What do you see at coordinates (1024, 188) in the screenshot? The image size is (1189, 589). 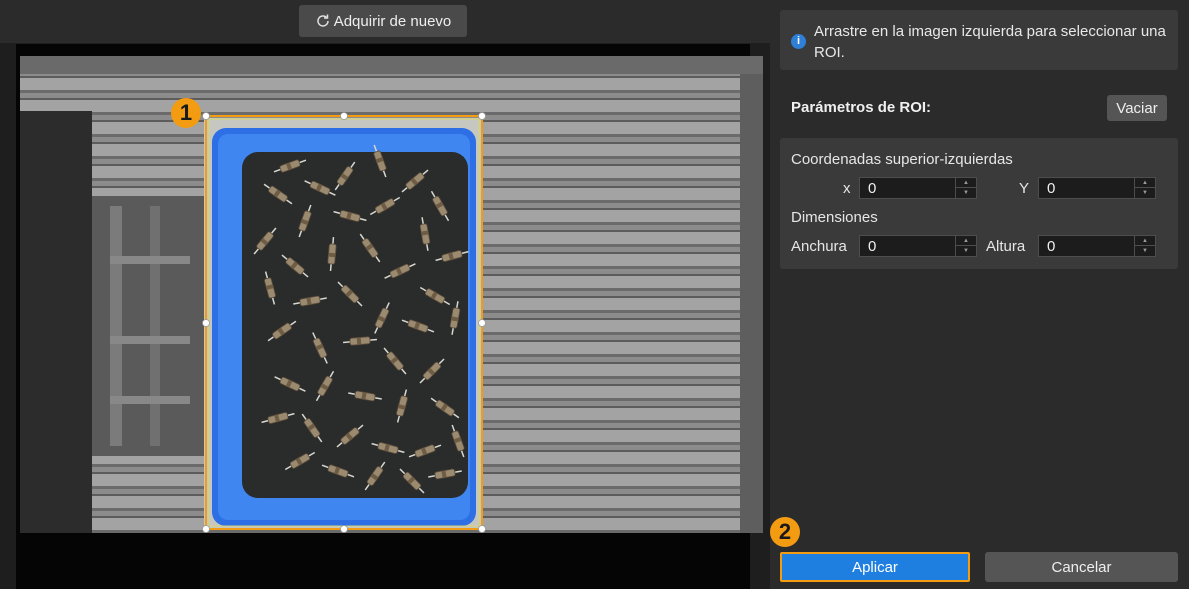 I see `y-label: Y` at bounding box center [1024, 188].